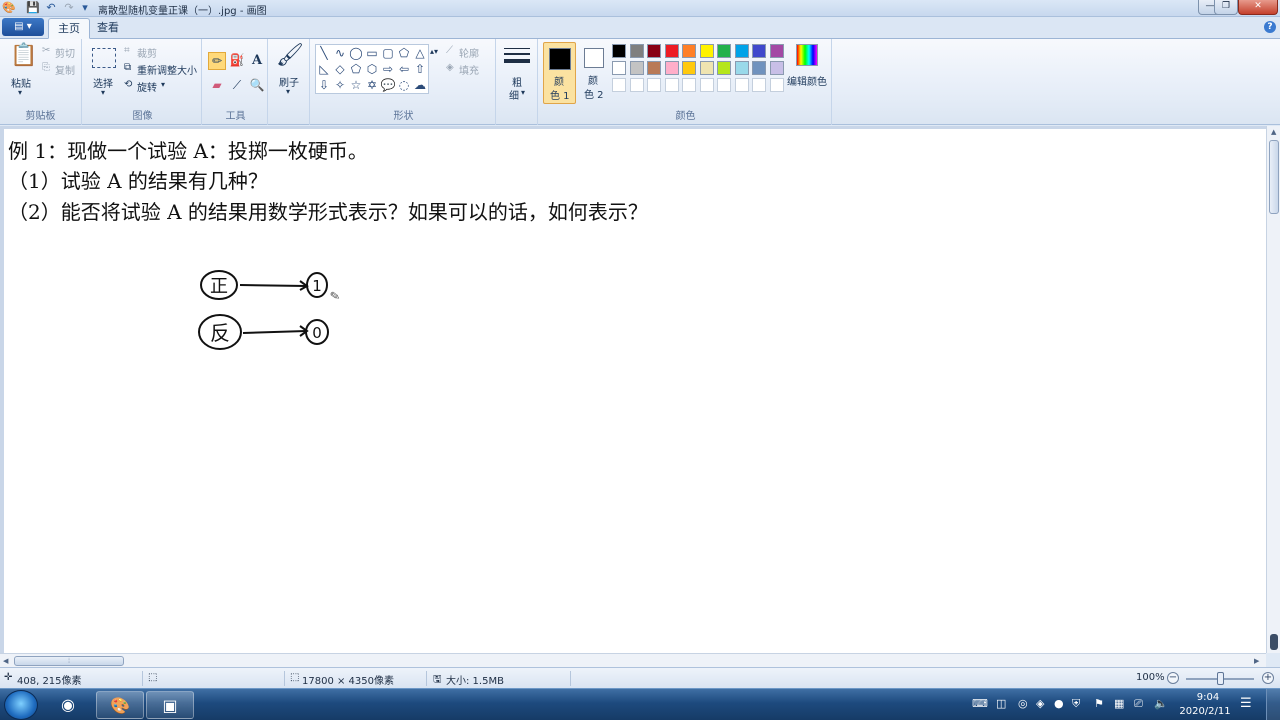 The image size is (1280, 720). Describe the element at coordinates (237, 61) in the screenshot. I see `fill-bucket-icon: ⛽` at that location.